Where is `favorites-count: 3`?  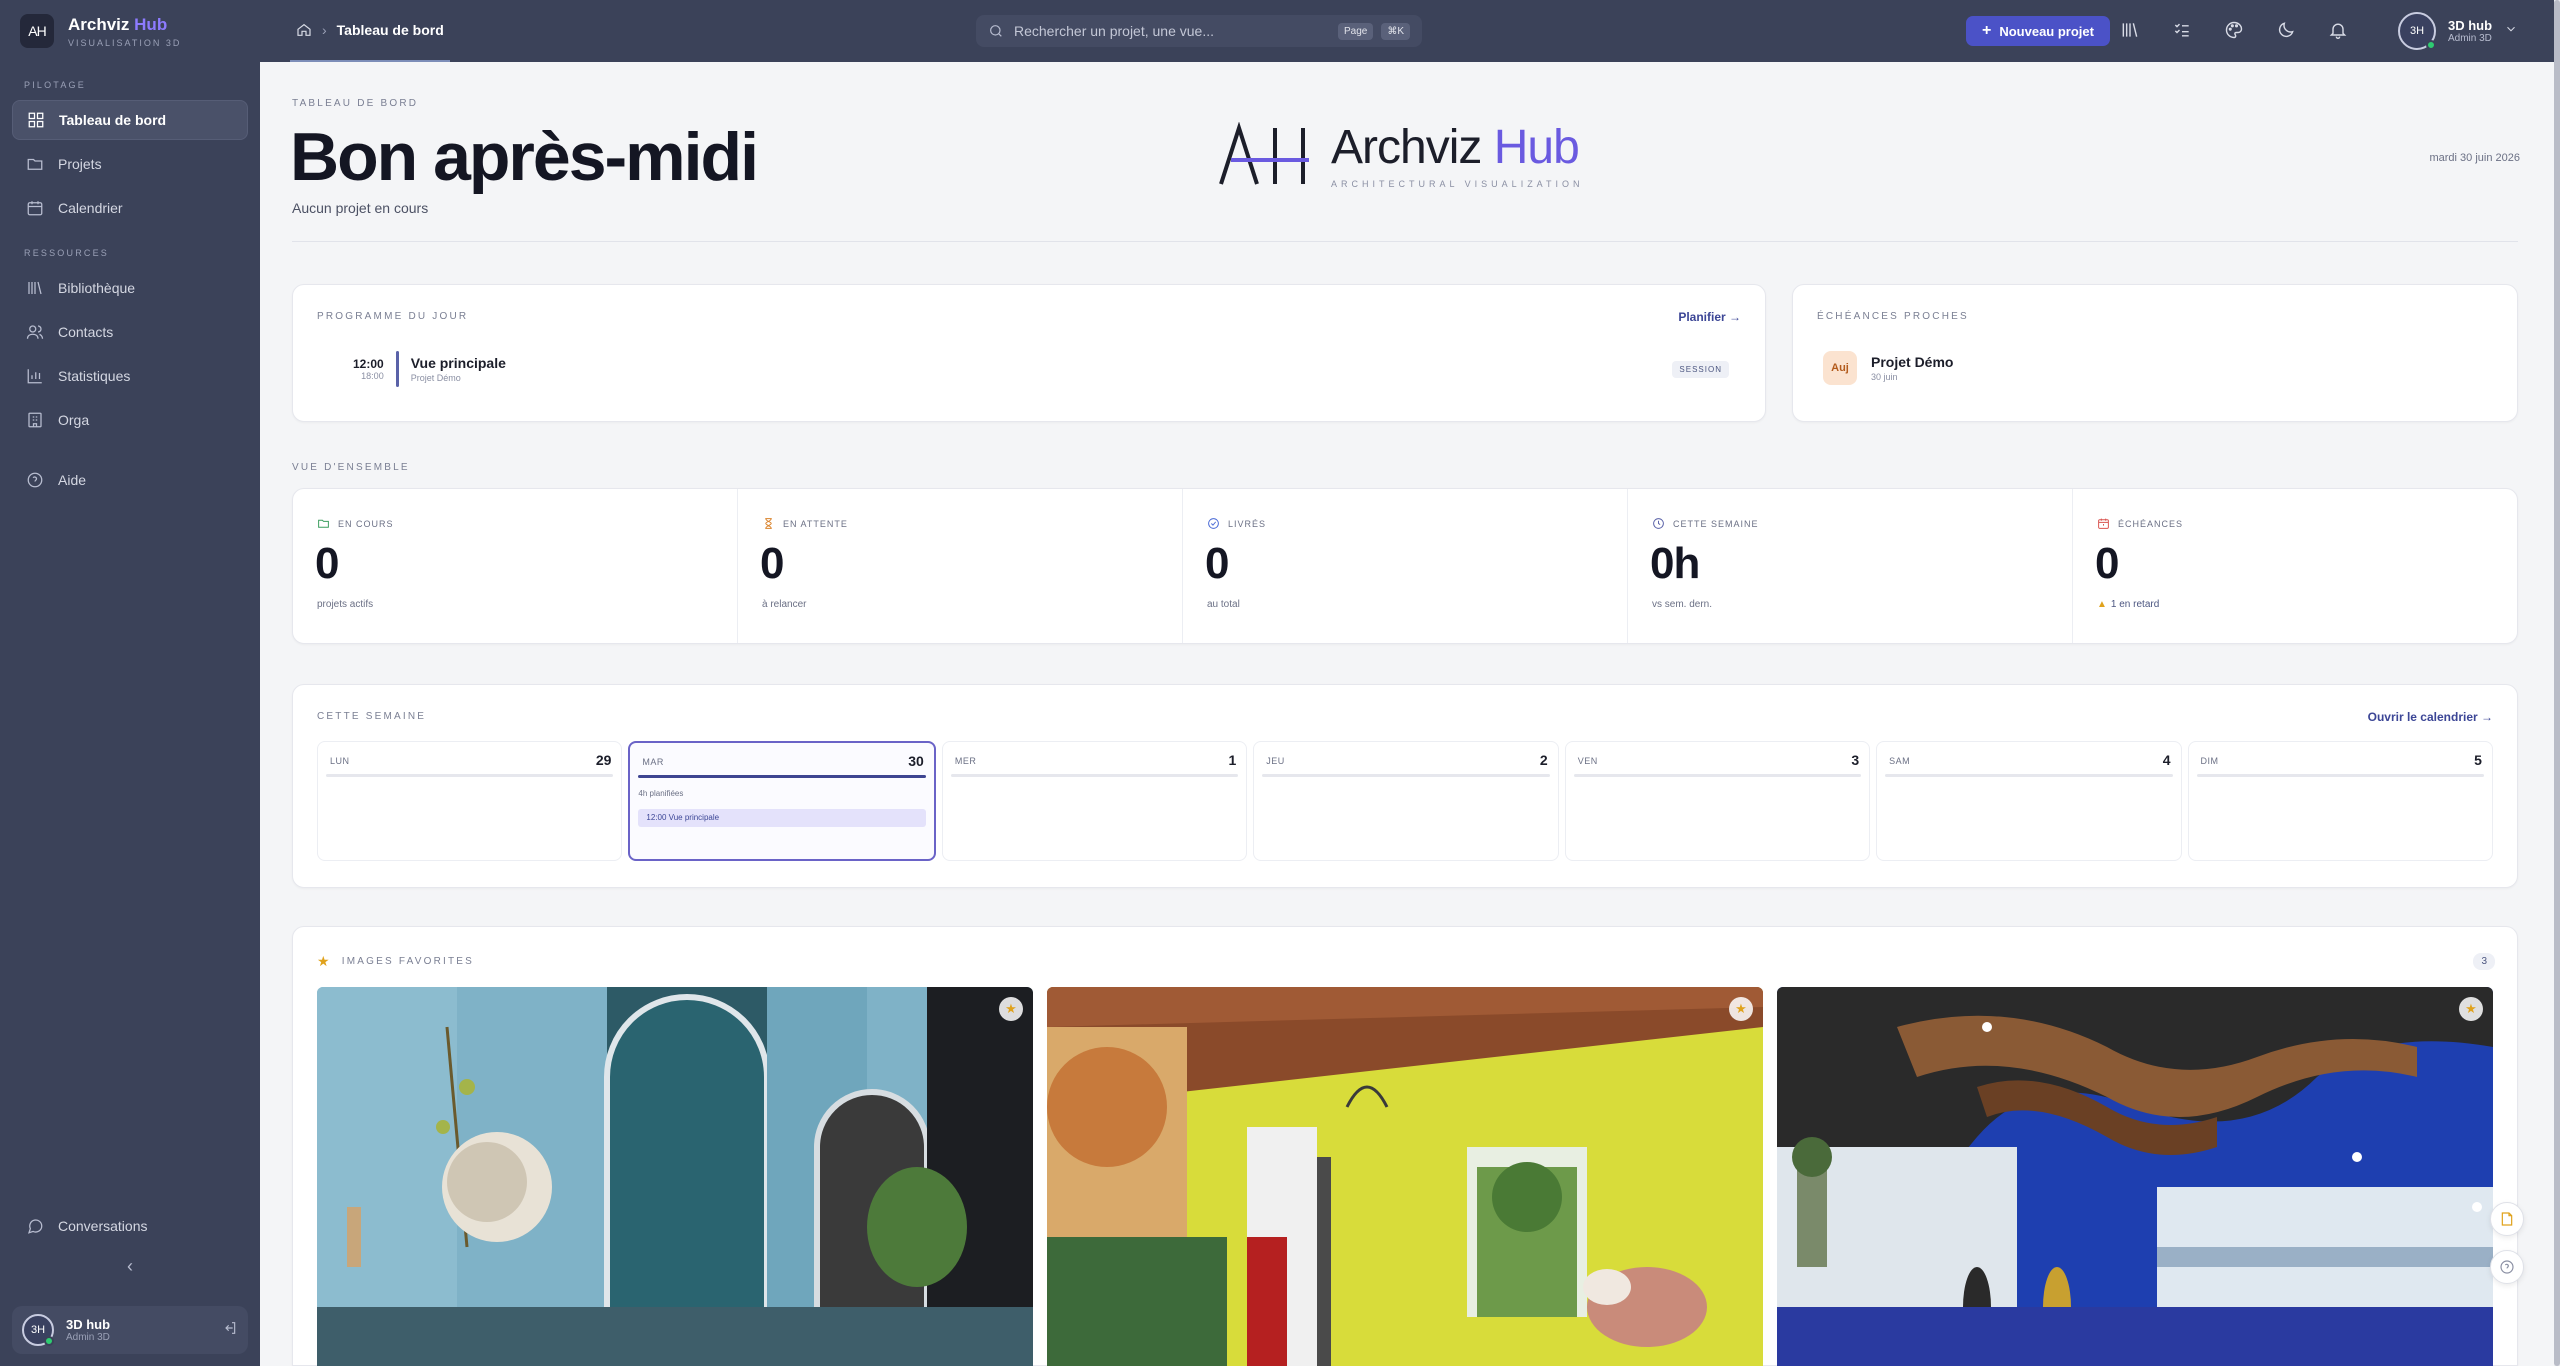 favorites-count: 3 is located at coordinates (2484, 961).